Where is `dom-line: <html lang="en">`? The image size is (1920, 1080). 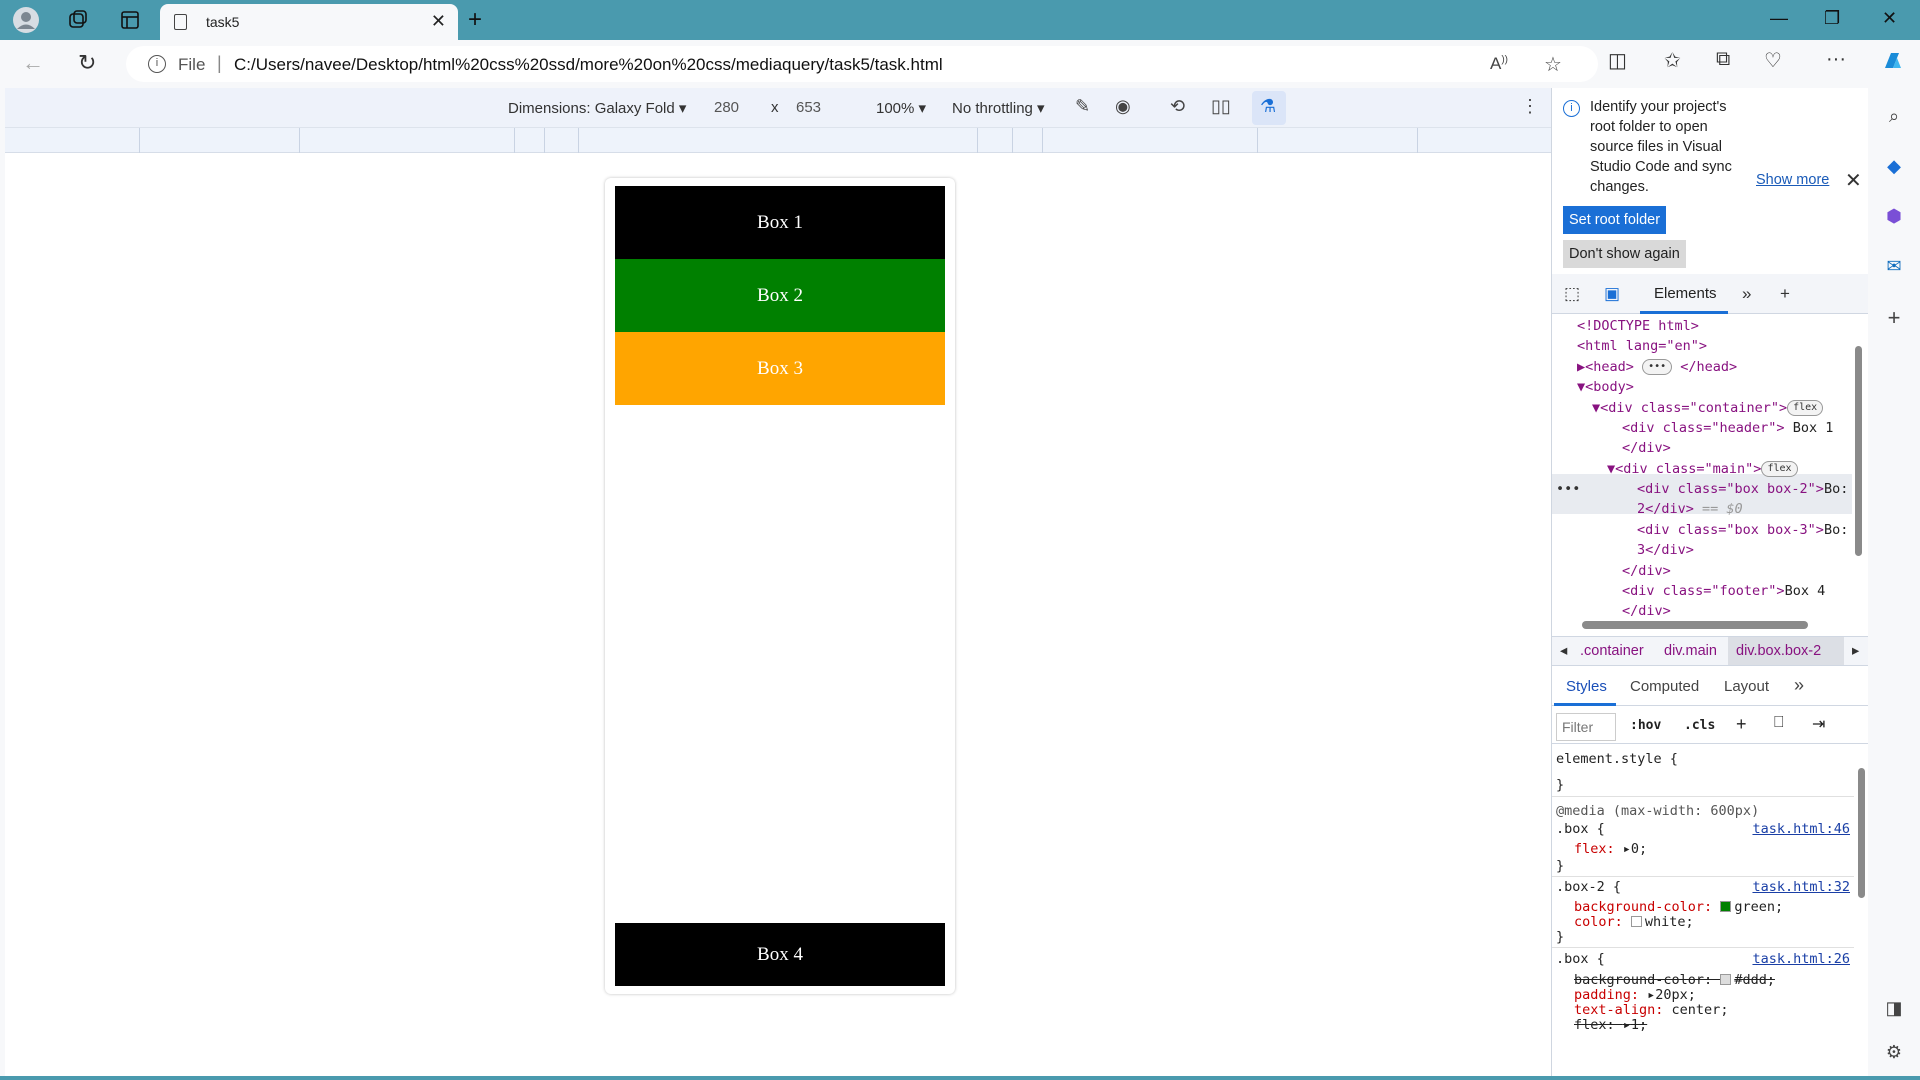
dom-line: <html lang="en"> is located at coordinates (1642, 346).